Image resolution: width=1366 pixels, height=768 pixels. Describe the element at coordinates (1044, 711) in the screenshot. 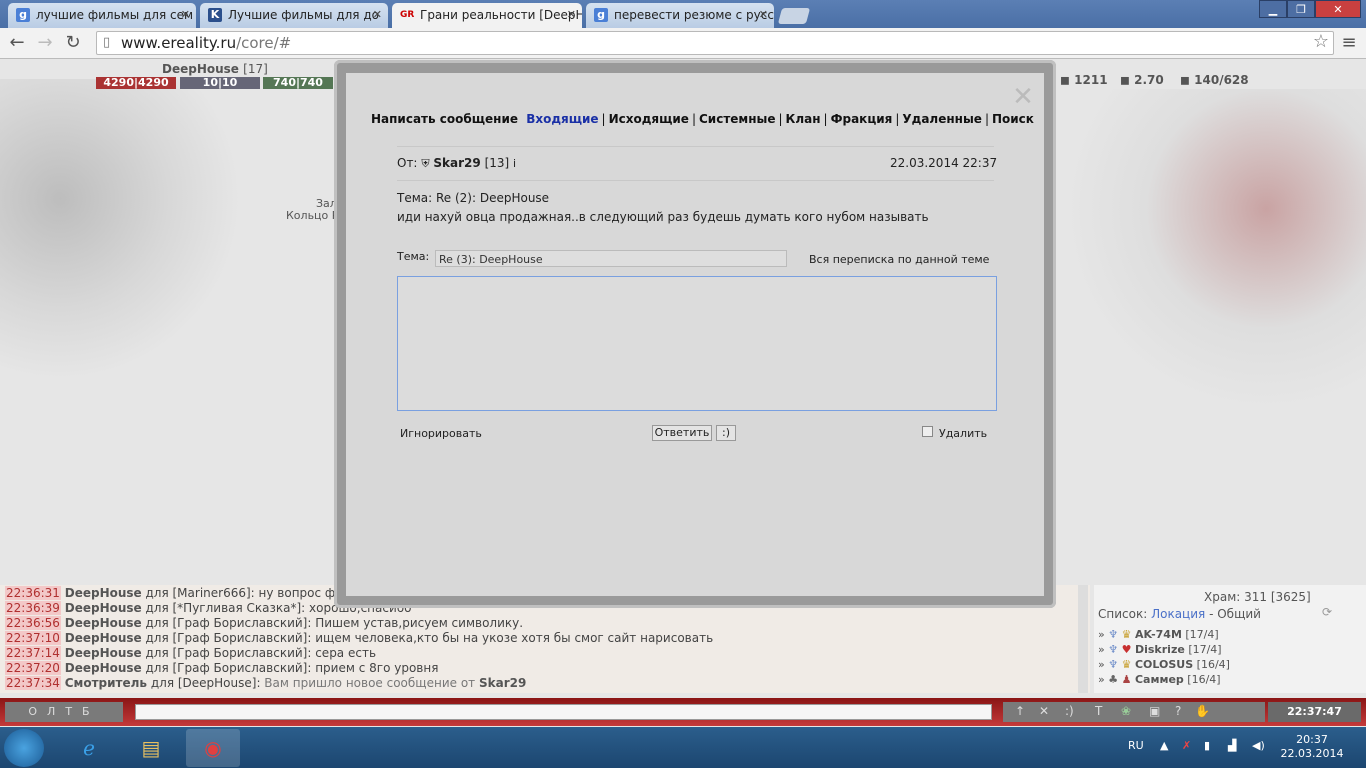

I see `clear-icon: ✕` at that location.